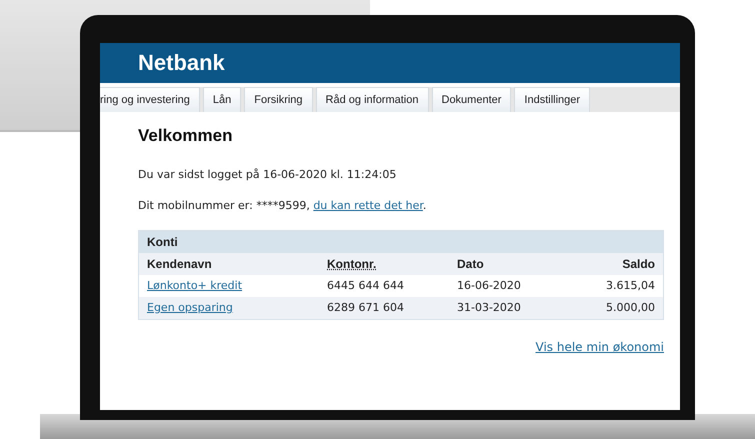 This screenshot has width=755, height=439. I want to click on table-cell-text: 31-03-2020, so click(489, 308).